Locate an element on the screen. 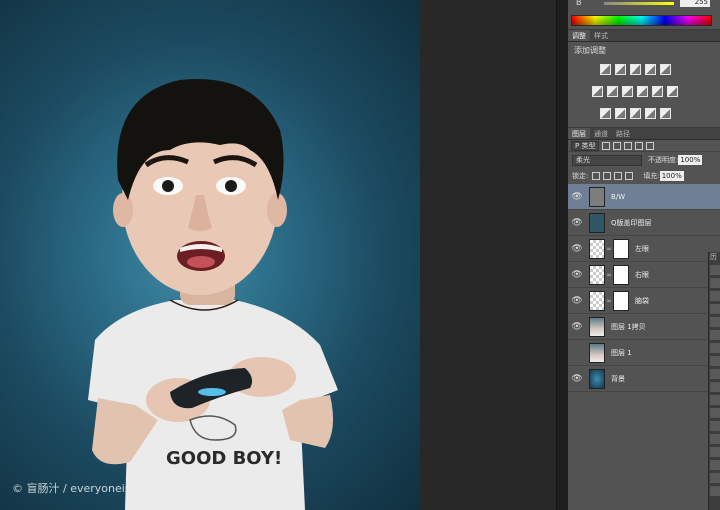 The width and height of the screenshot is (720, 510). blend-opacity-row: 柔光 不透明度: 100% is located at coordinates (644, 160).